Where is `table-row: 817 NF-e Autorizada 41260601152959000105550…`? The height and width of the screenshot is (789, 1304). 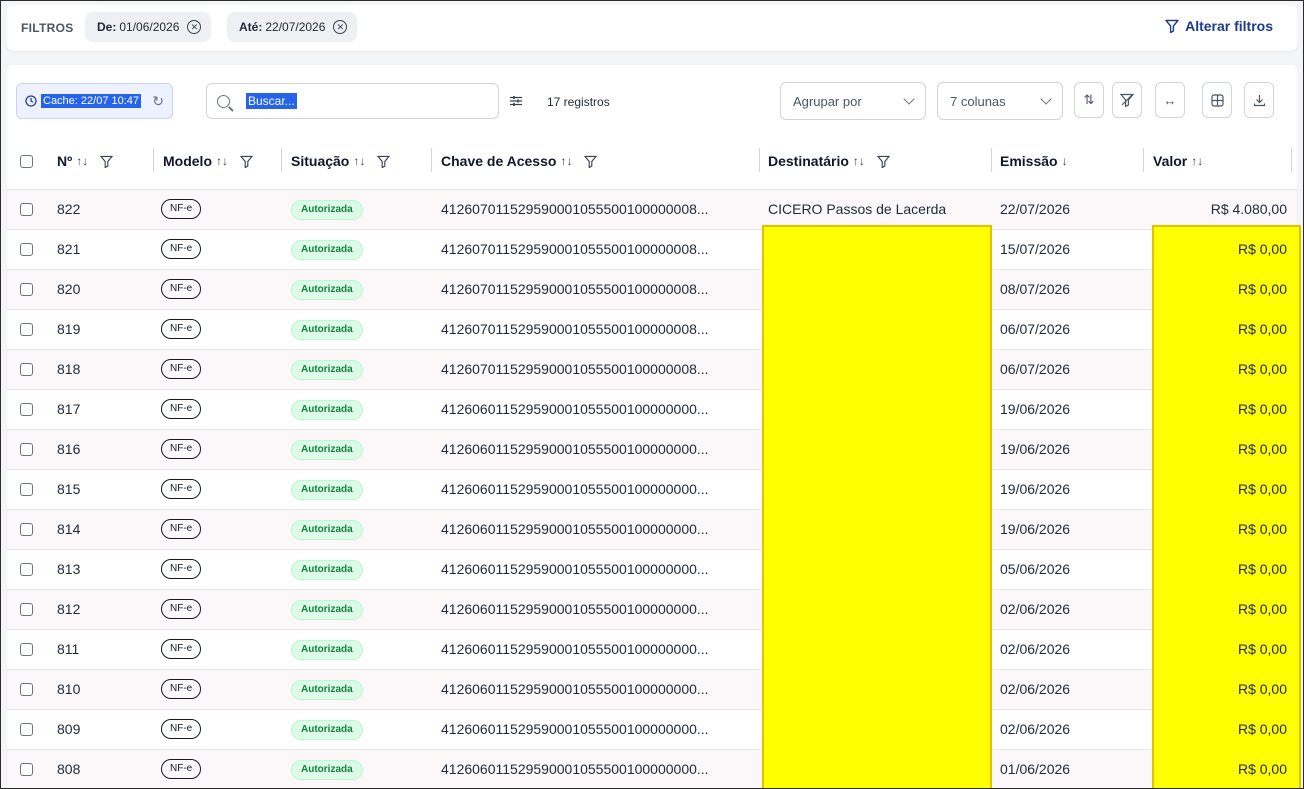
table-row: 817 NF-e Autorizada 41260601152959000105550… is located at coordinates (652, 409).